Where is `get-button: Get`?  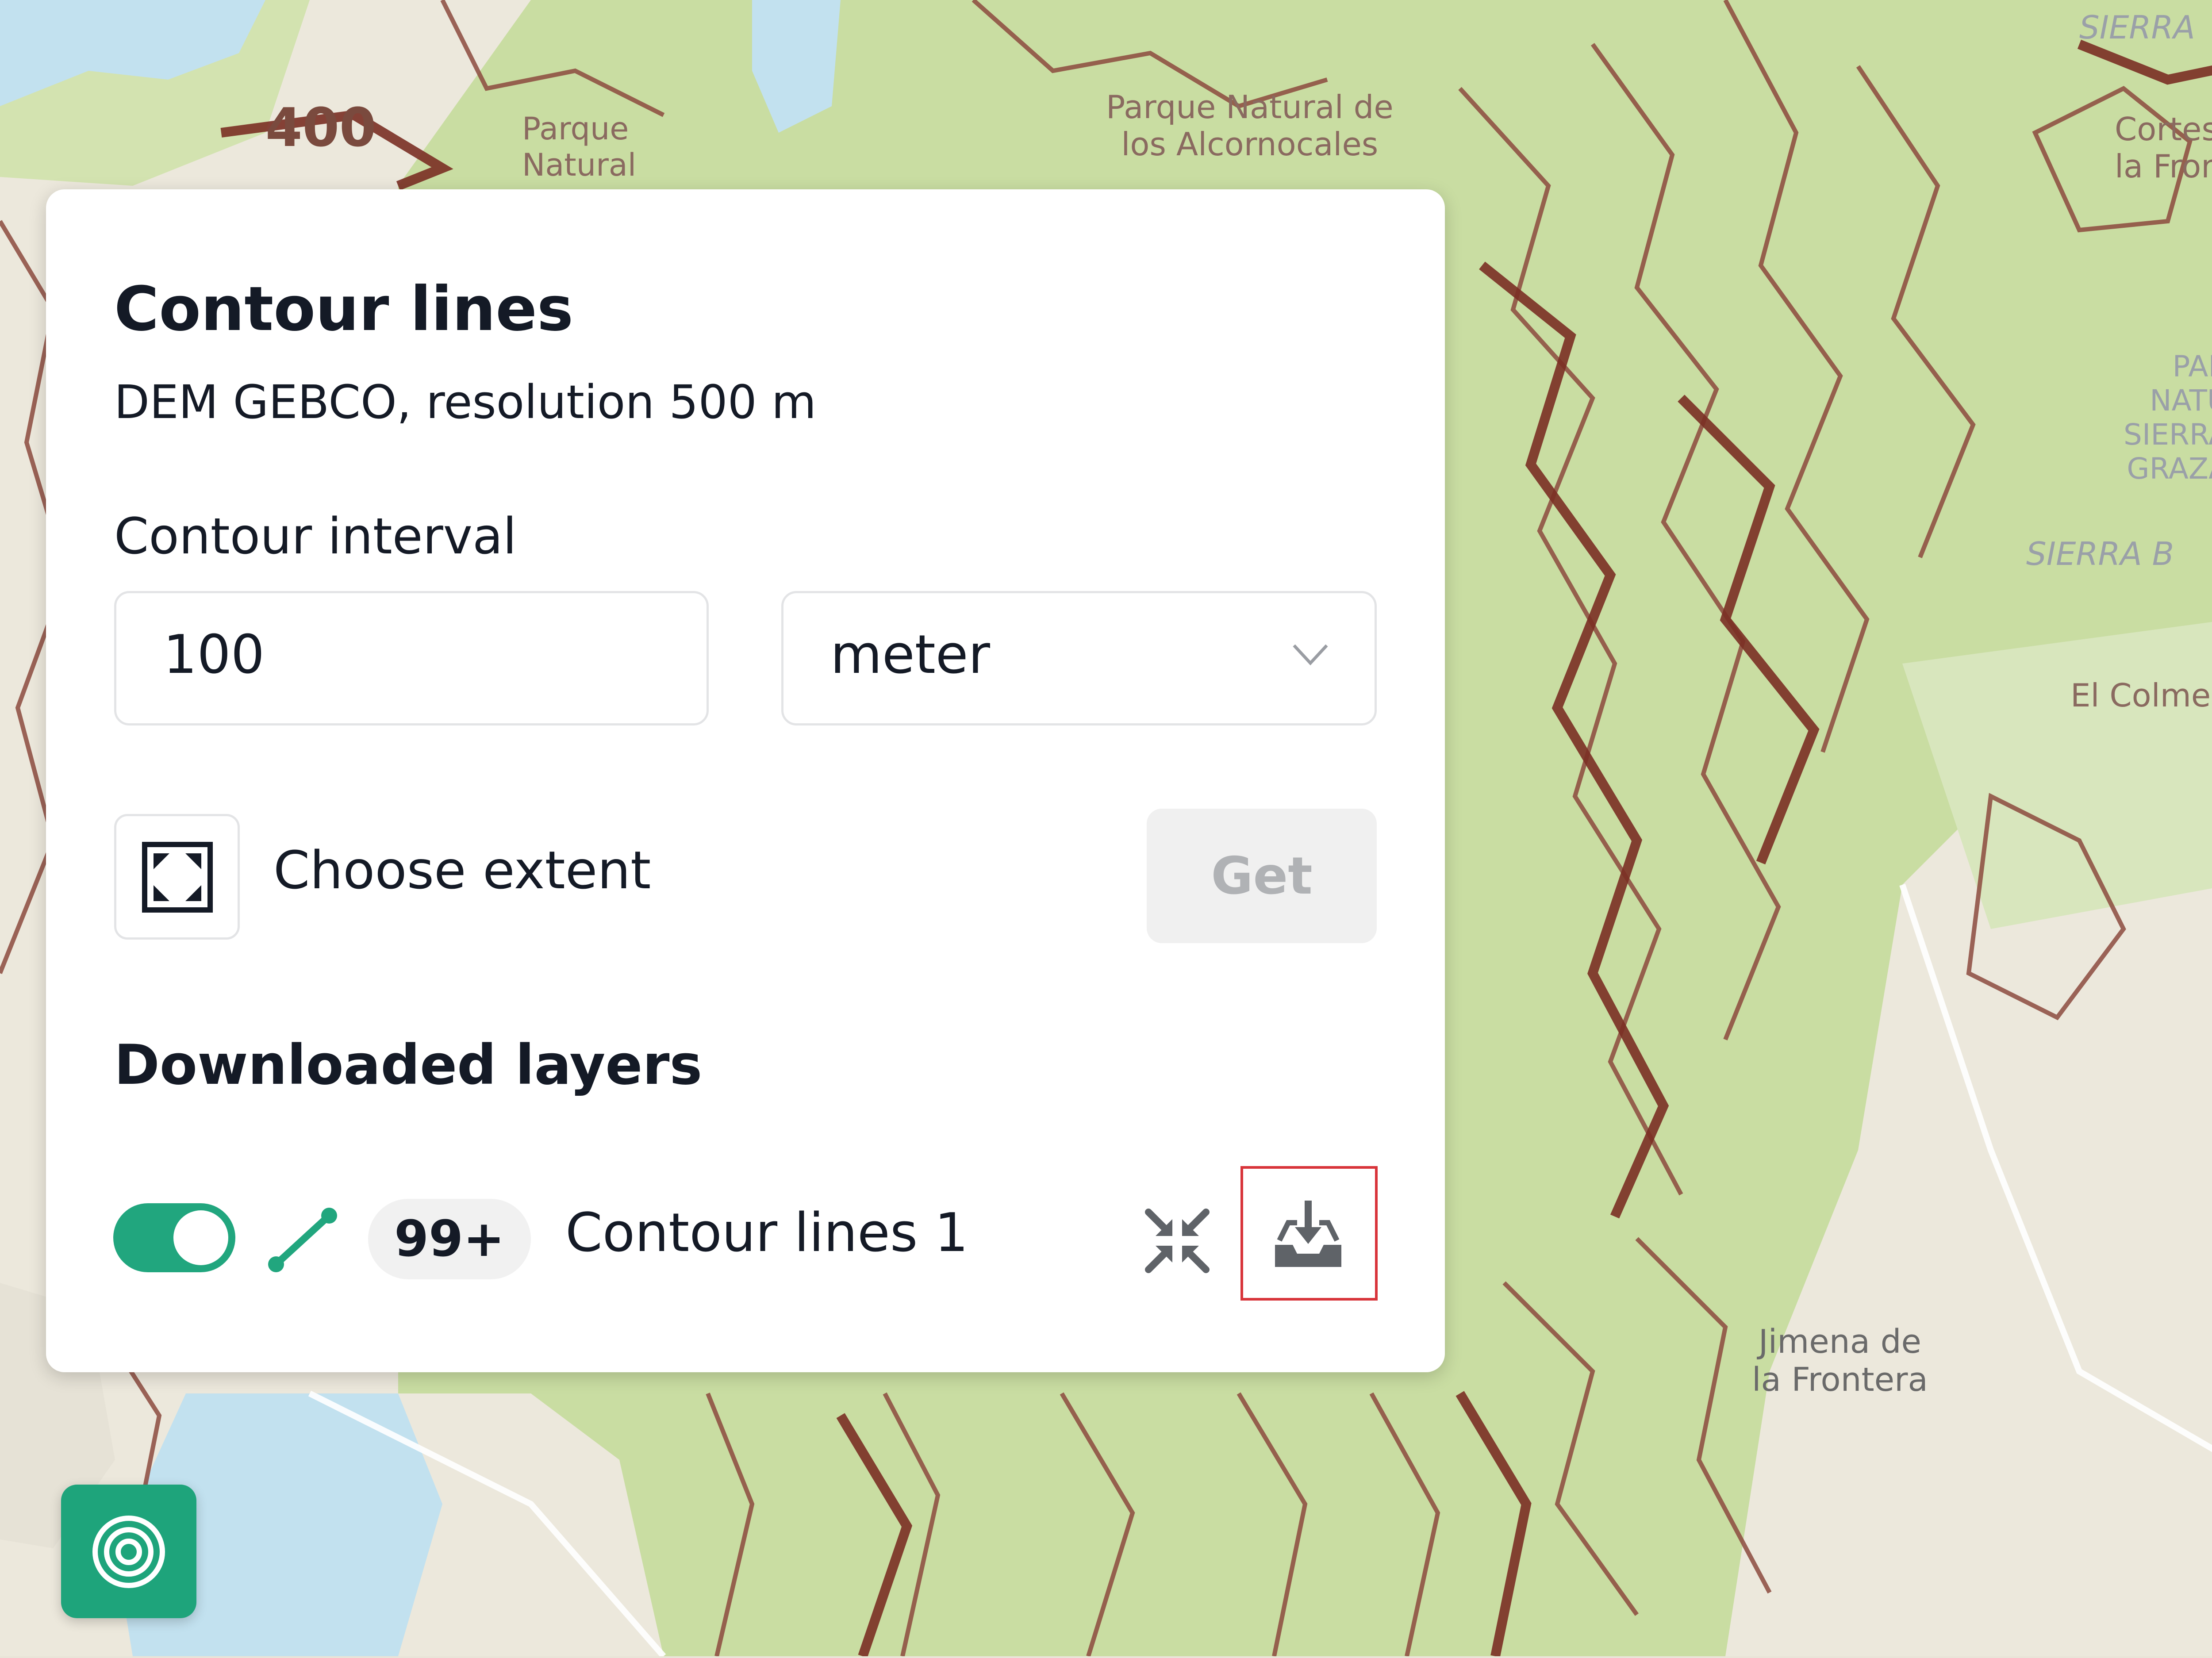
get-button: Get is located at coordinates (1262, 876).